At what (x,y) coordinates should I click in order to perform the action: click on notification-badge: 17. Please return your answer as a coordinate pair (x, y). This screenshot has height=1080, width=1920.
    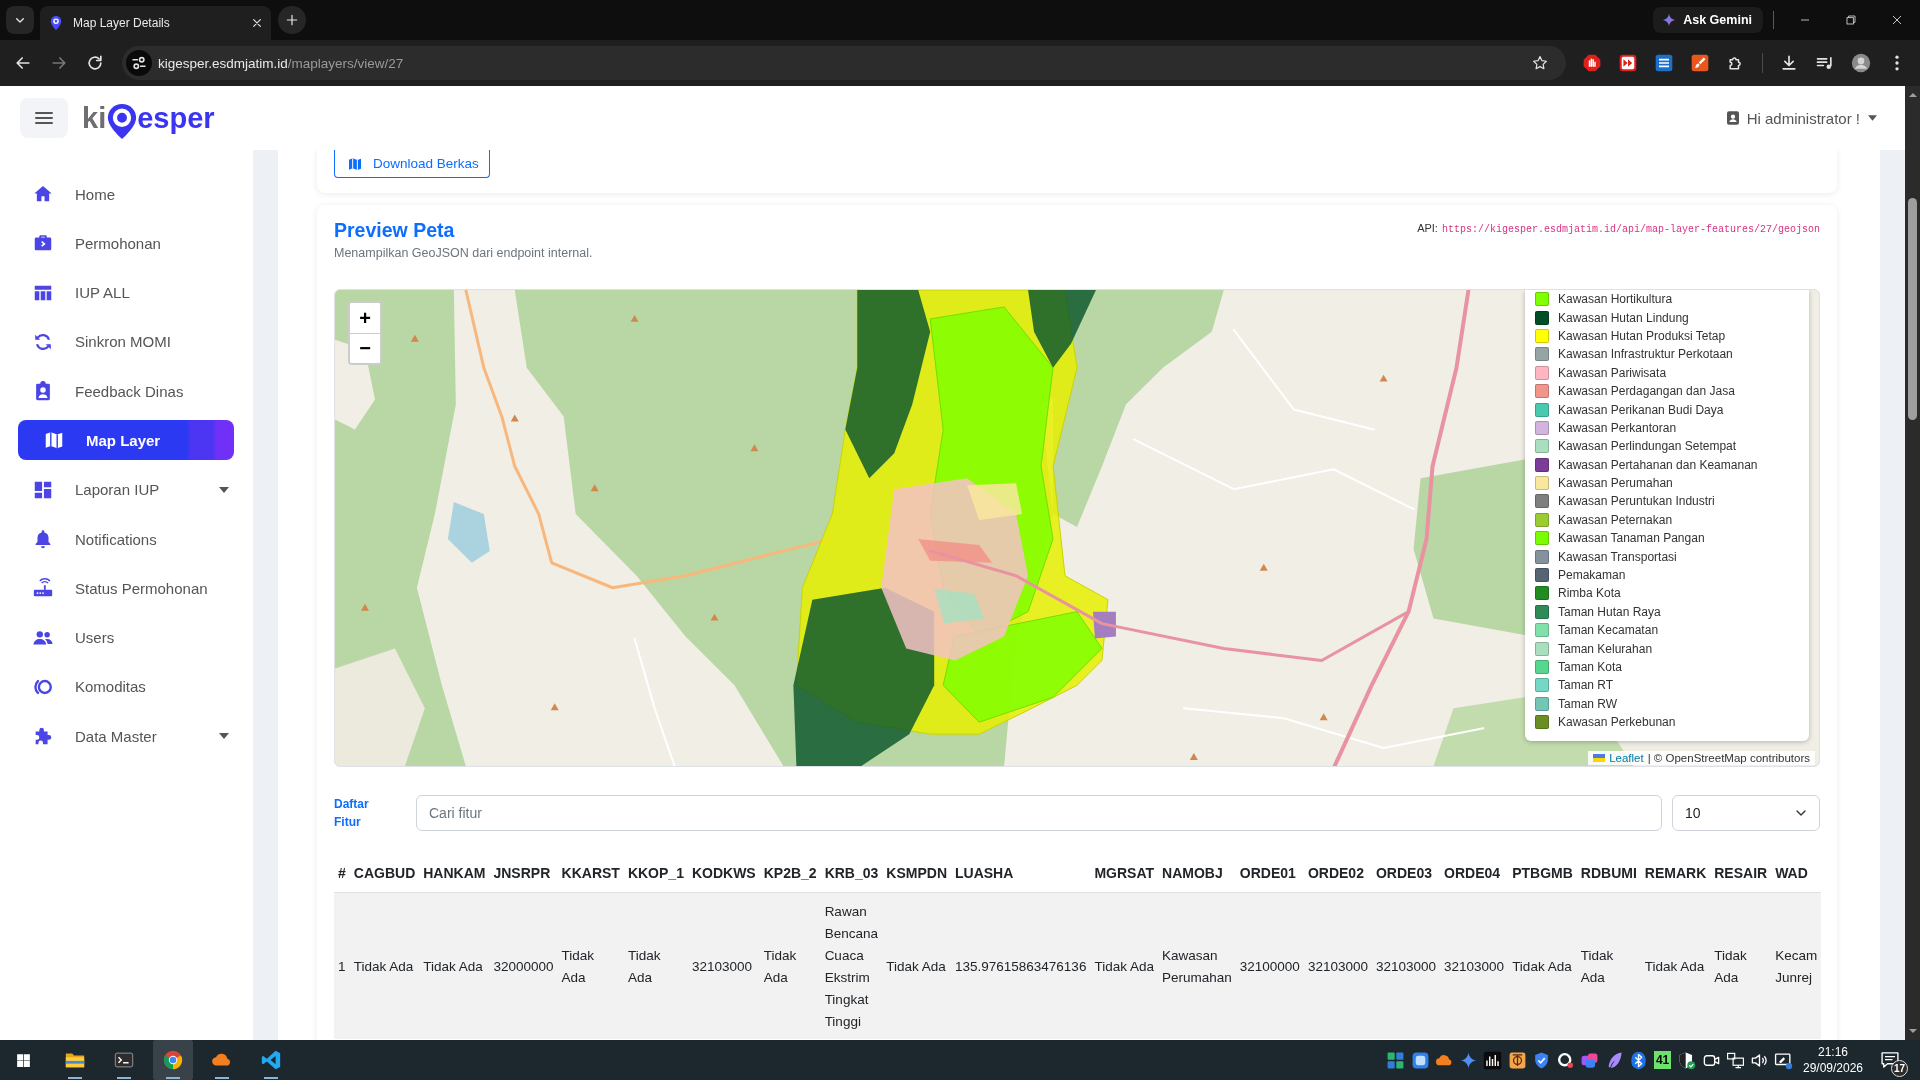
    Looking at the image, I should click on (1899, 1068).